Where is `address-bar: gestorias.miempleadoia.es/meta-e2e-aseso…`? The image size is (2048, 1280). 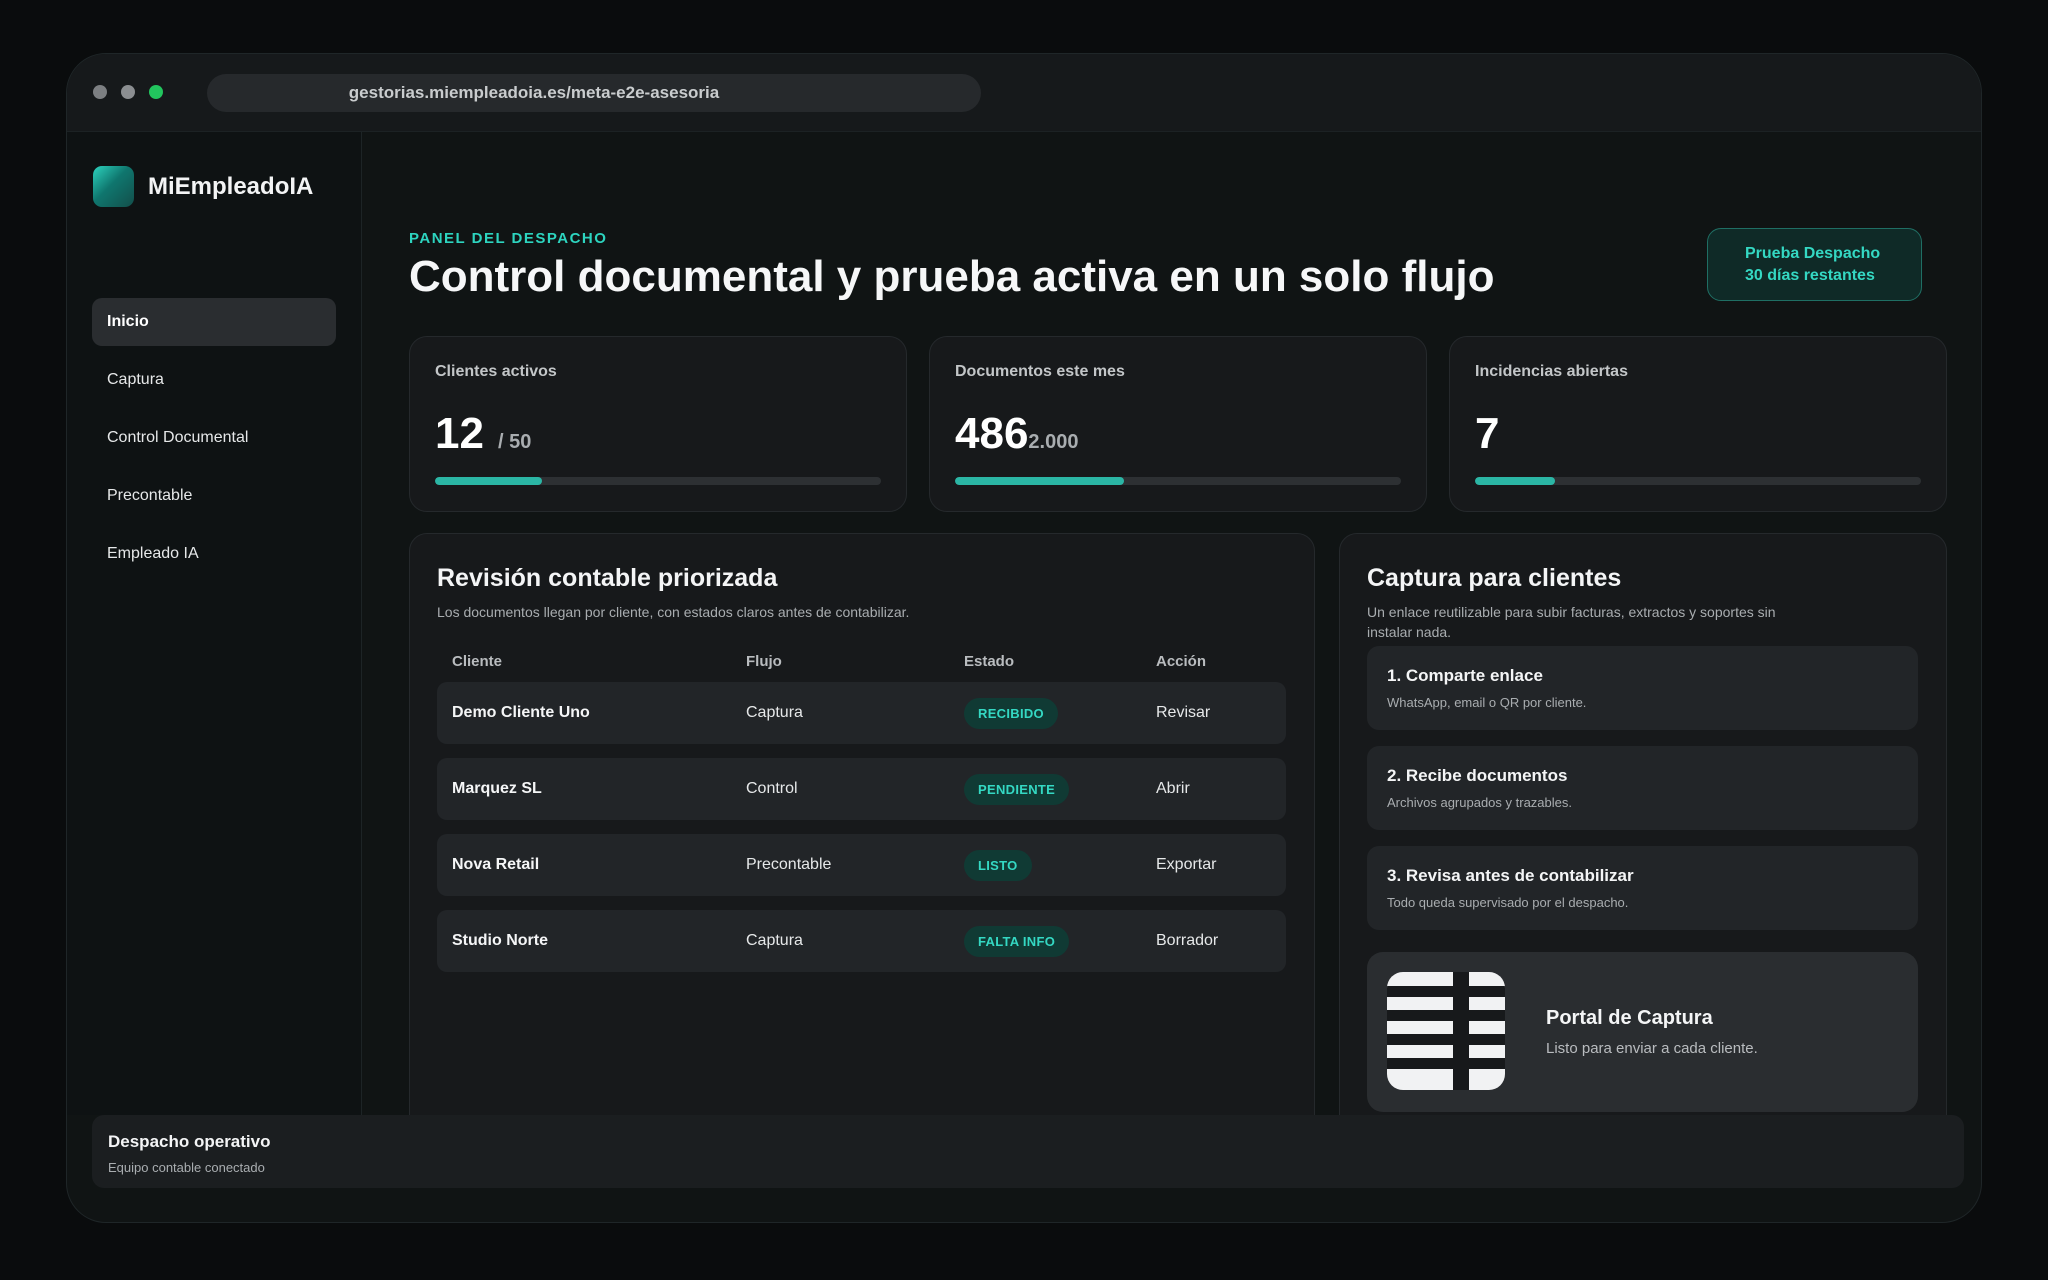 address-bar: gestorias.miempleadoia.es/meta-e2e-aseso… is located at coordinates (594, 93).